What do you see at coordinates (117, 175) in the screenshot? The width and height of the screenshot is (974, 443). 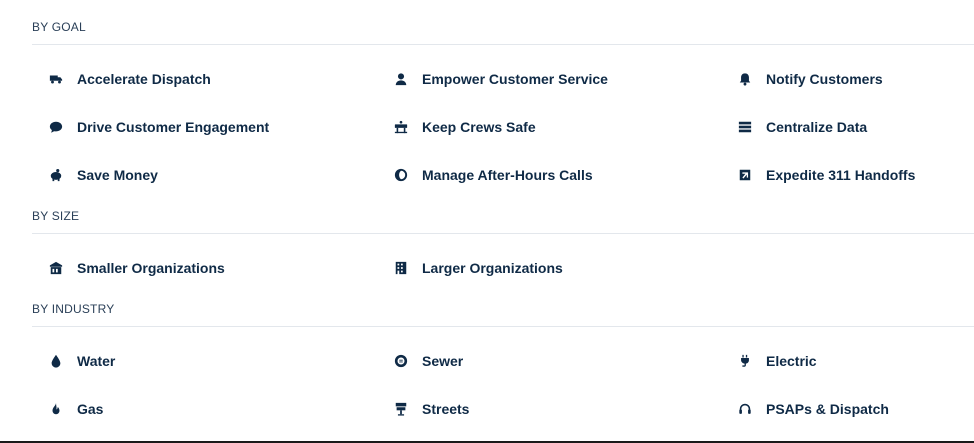 I see `menu-item-label: Save Money` at bounding box center [117, 175].